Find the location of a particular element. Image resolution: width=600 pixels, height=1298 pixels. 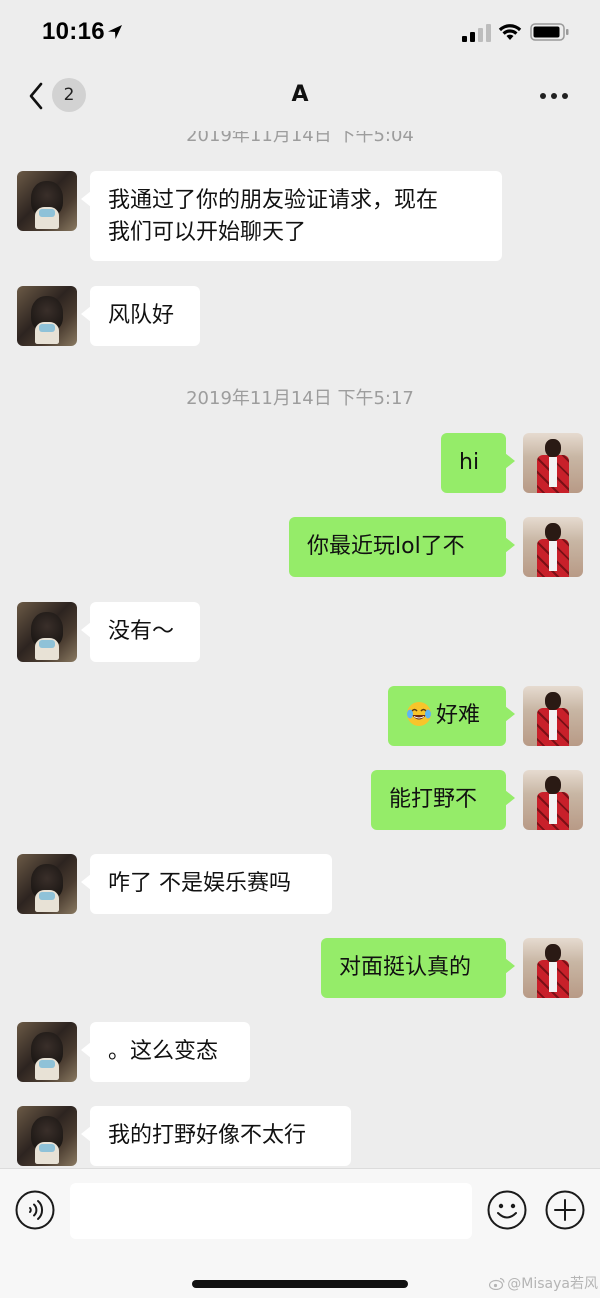

message-text: 风队好 is located at coordinates (141, 315).